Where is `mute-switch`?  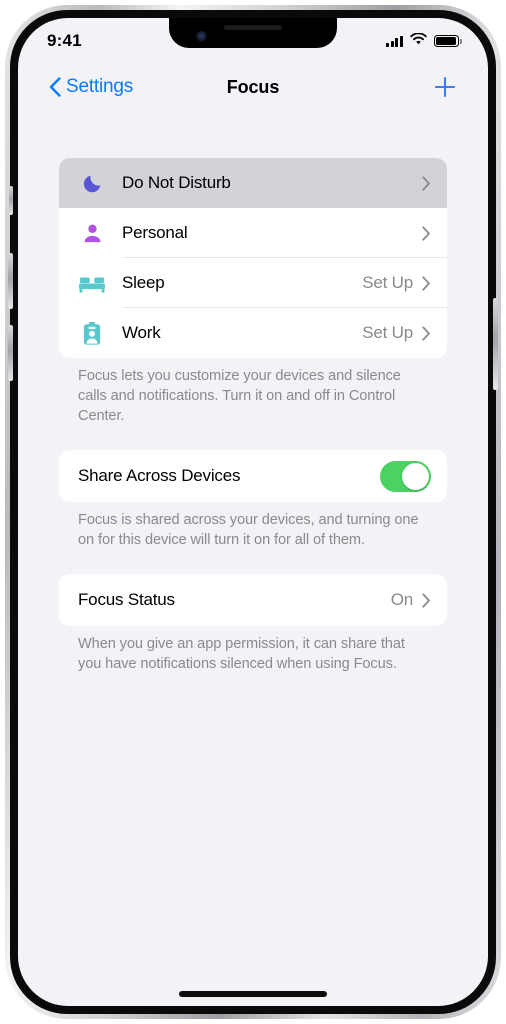 mute-switch is located at coordinates (11, 200).